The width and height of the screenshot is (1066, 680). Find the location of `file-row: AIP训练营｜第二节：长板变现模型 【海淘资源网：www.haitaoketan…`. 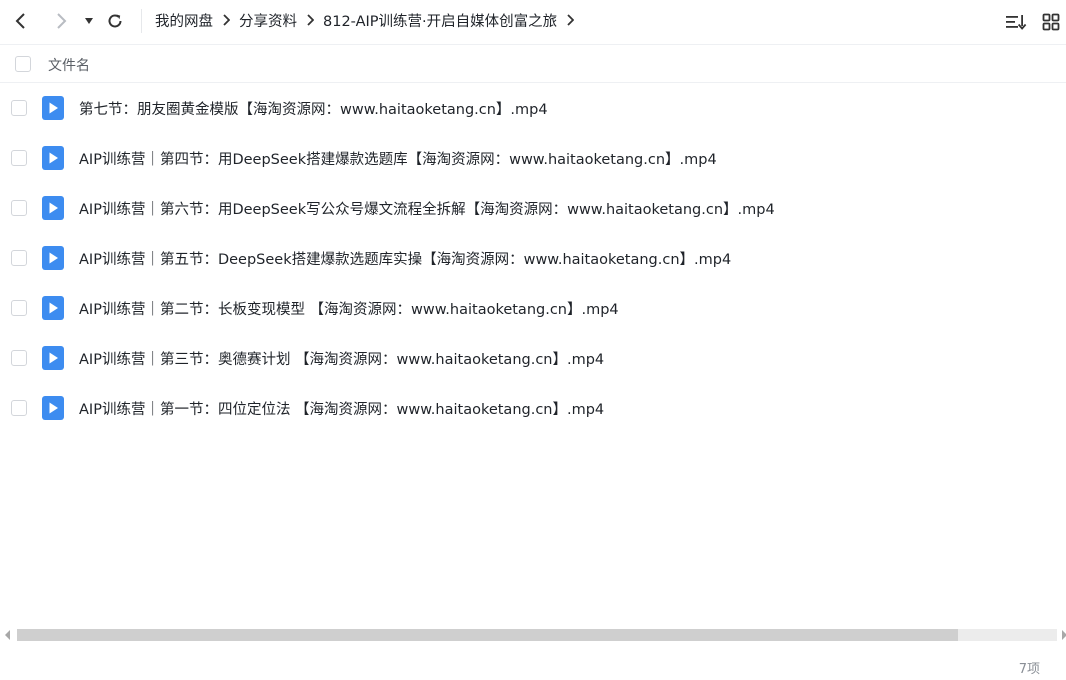

file-row: AIP训练营｜第二节：长板变现模型 【海淘资源网：www.haitaoketan… is located at coordinates (533, 308).